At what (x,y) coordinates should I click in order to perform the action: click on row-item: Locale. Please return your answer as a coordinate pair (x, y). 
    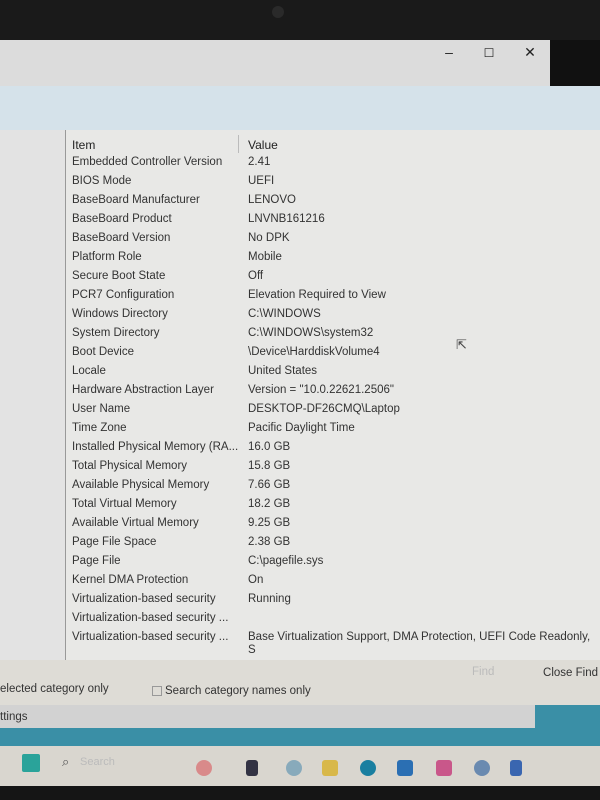
    Looking at the image, I should click on (89, 371).